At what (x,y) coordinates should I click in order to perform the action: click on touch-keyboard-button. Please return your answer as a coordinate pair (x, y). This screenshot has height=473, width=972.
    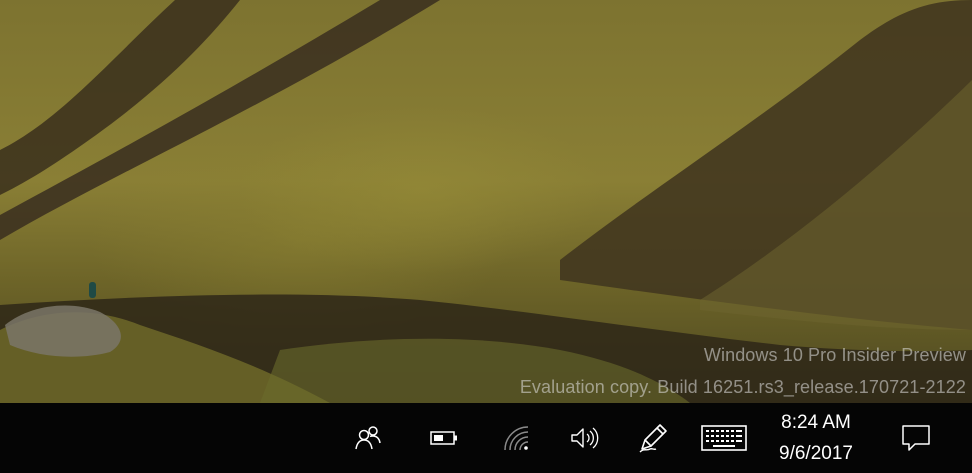
    Looking at the image, I should click on (724, 438).